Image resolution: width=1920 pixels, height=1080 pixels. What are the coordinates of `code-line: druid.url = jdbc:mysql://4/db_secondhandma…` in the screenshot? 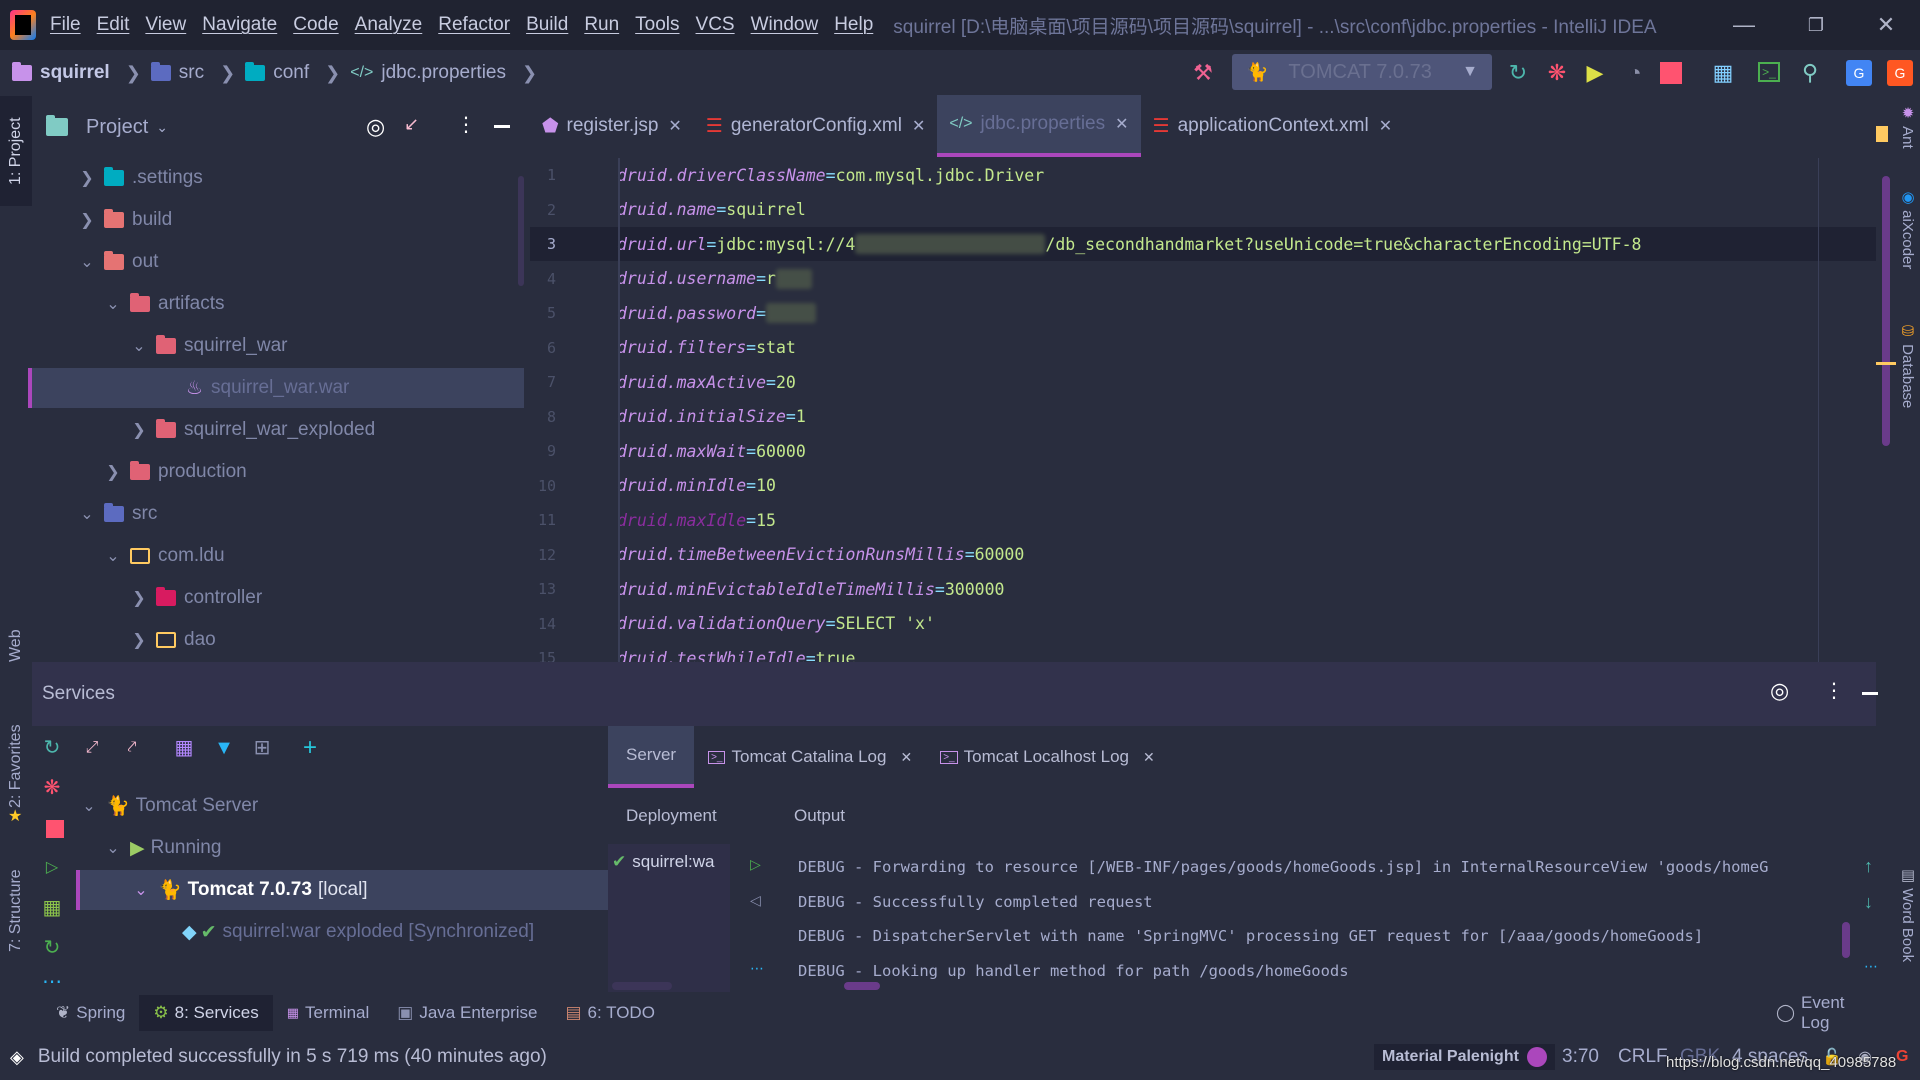 It's located at (1129, 244).